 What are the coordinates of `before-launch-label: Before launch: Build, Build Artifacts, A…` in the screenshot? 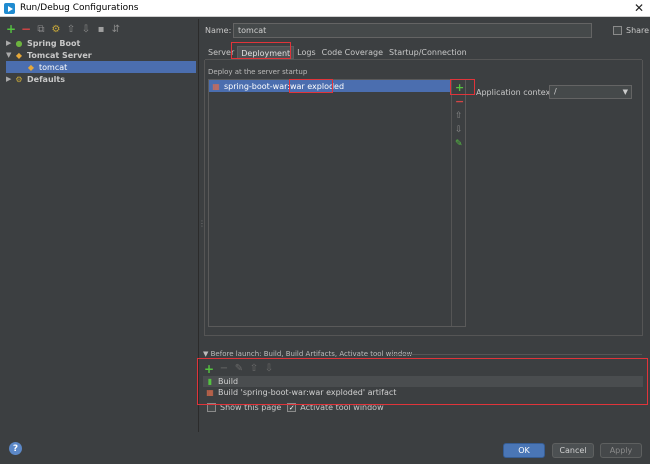 It's located at (311, 354).